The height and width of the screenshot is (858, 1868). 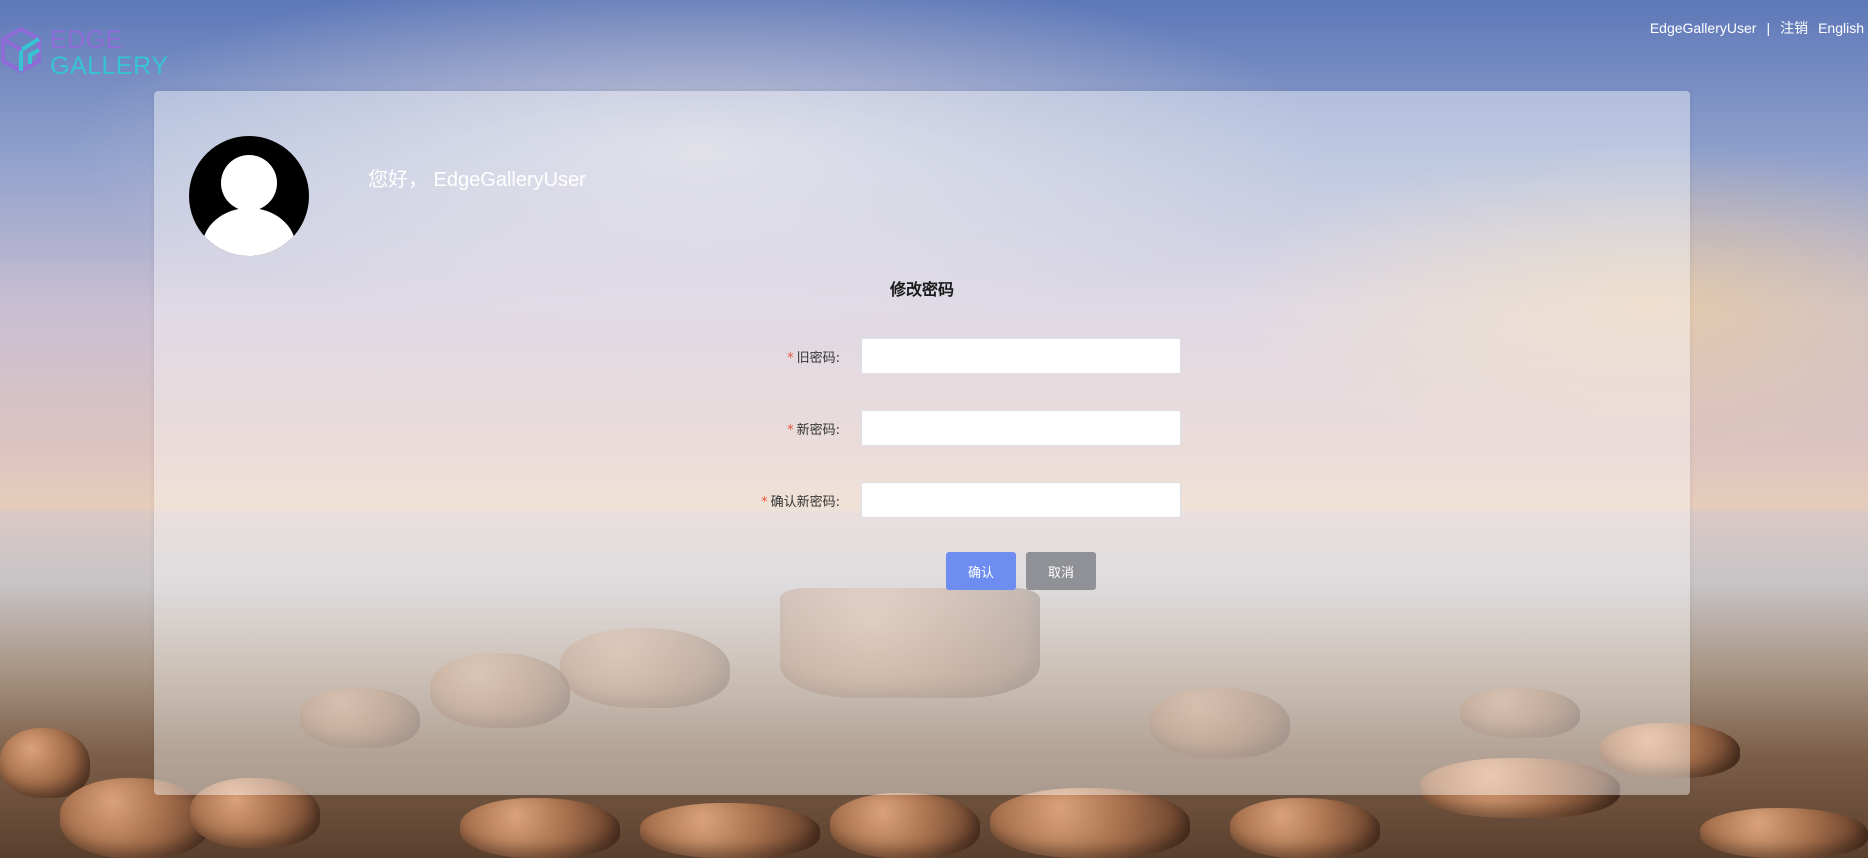 What do you see at coordinates (921, 289) in the screenshot?
I see `form-title: 修改密码` at bounding box center [921, 289].